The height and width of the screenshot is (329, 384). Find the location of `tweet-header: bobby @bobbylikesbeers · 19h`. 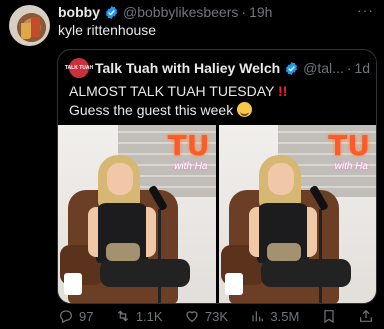

tweet-header: bobby @bobbylikesbeers · 19h is located at coordinates (165, 12).